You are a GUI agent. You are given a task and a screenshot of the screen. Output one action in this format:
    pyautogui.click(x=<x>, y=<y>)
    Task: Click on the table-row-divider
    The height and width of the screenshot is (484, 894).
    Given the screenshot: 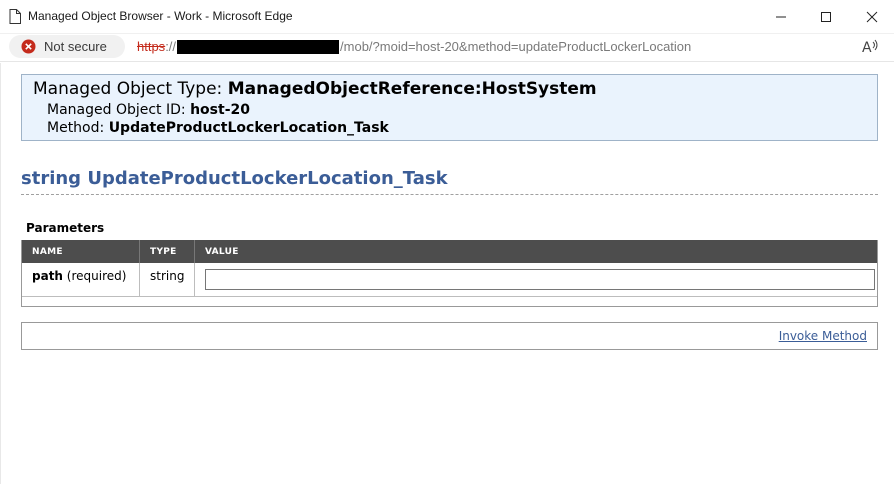 What is the action you would take?
    pyautogui.click(x=449, y=296)
    